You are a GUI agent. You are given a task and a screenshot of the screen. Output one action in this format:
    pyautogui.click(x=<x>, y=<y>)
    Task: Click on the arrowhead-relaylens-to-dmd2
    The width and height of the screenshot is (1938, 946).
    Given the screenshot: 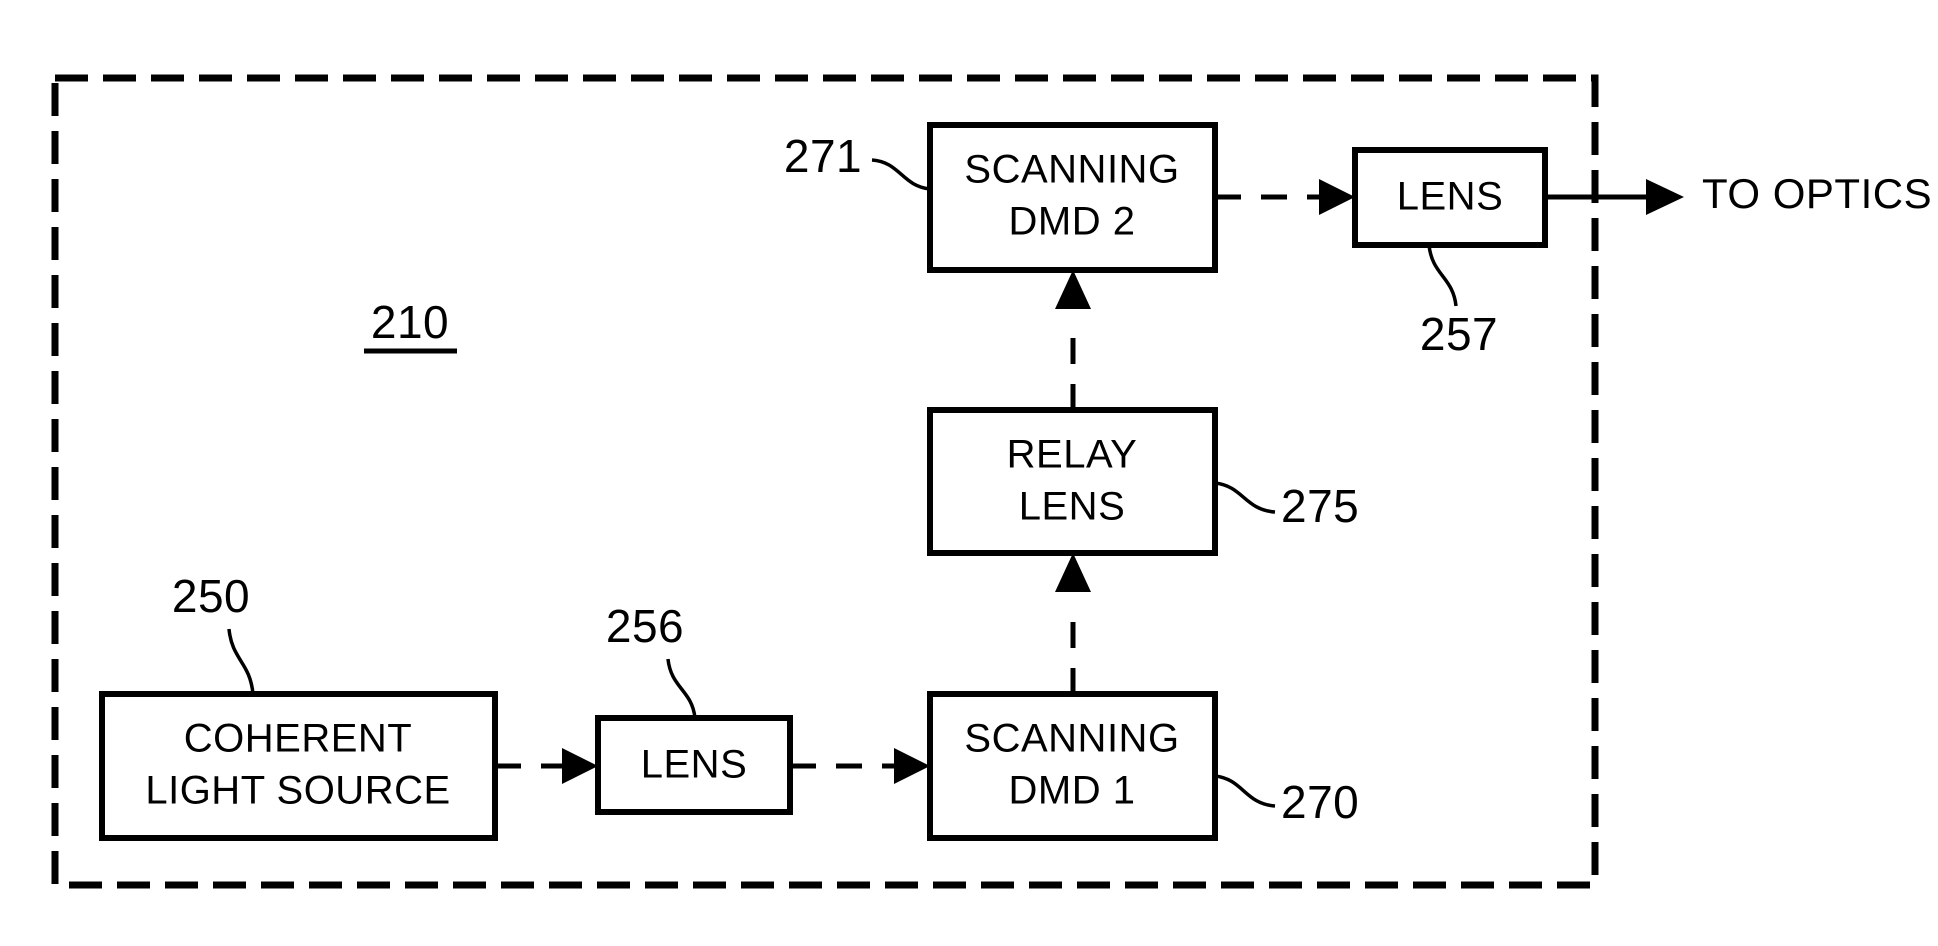 What is the action you would take?
    pyautogui.click(x=1073, y=289)
    